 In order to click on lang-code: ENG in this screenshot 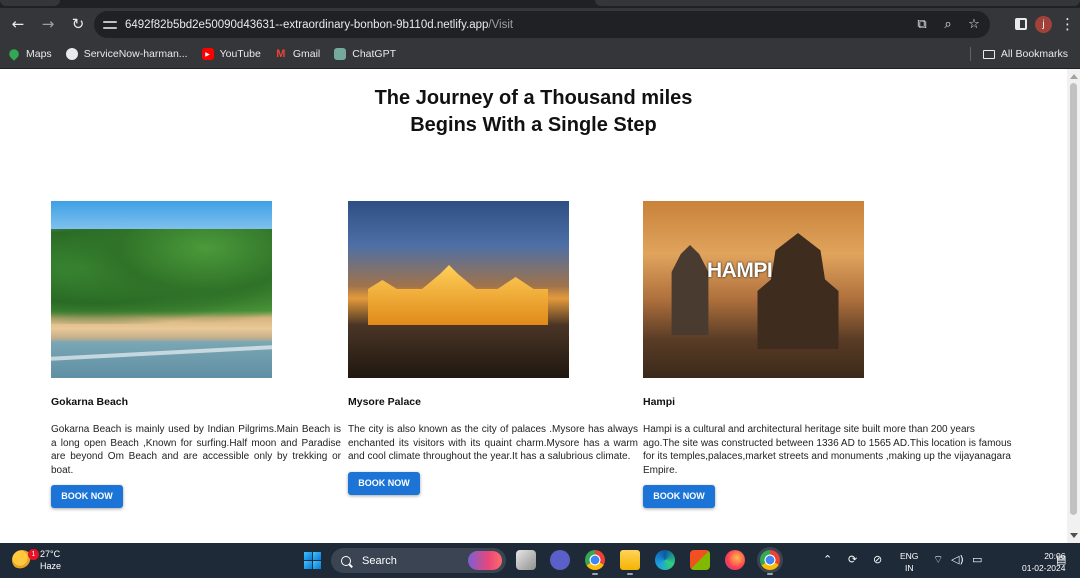, I will do `click(909, 556)`.